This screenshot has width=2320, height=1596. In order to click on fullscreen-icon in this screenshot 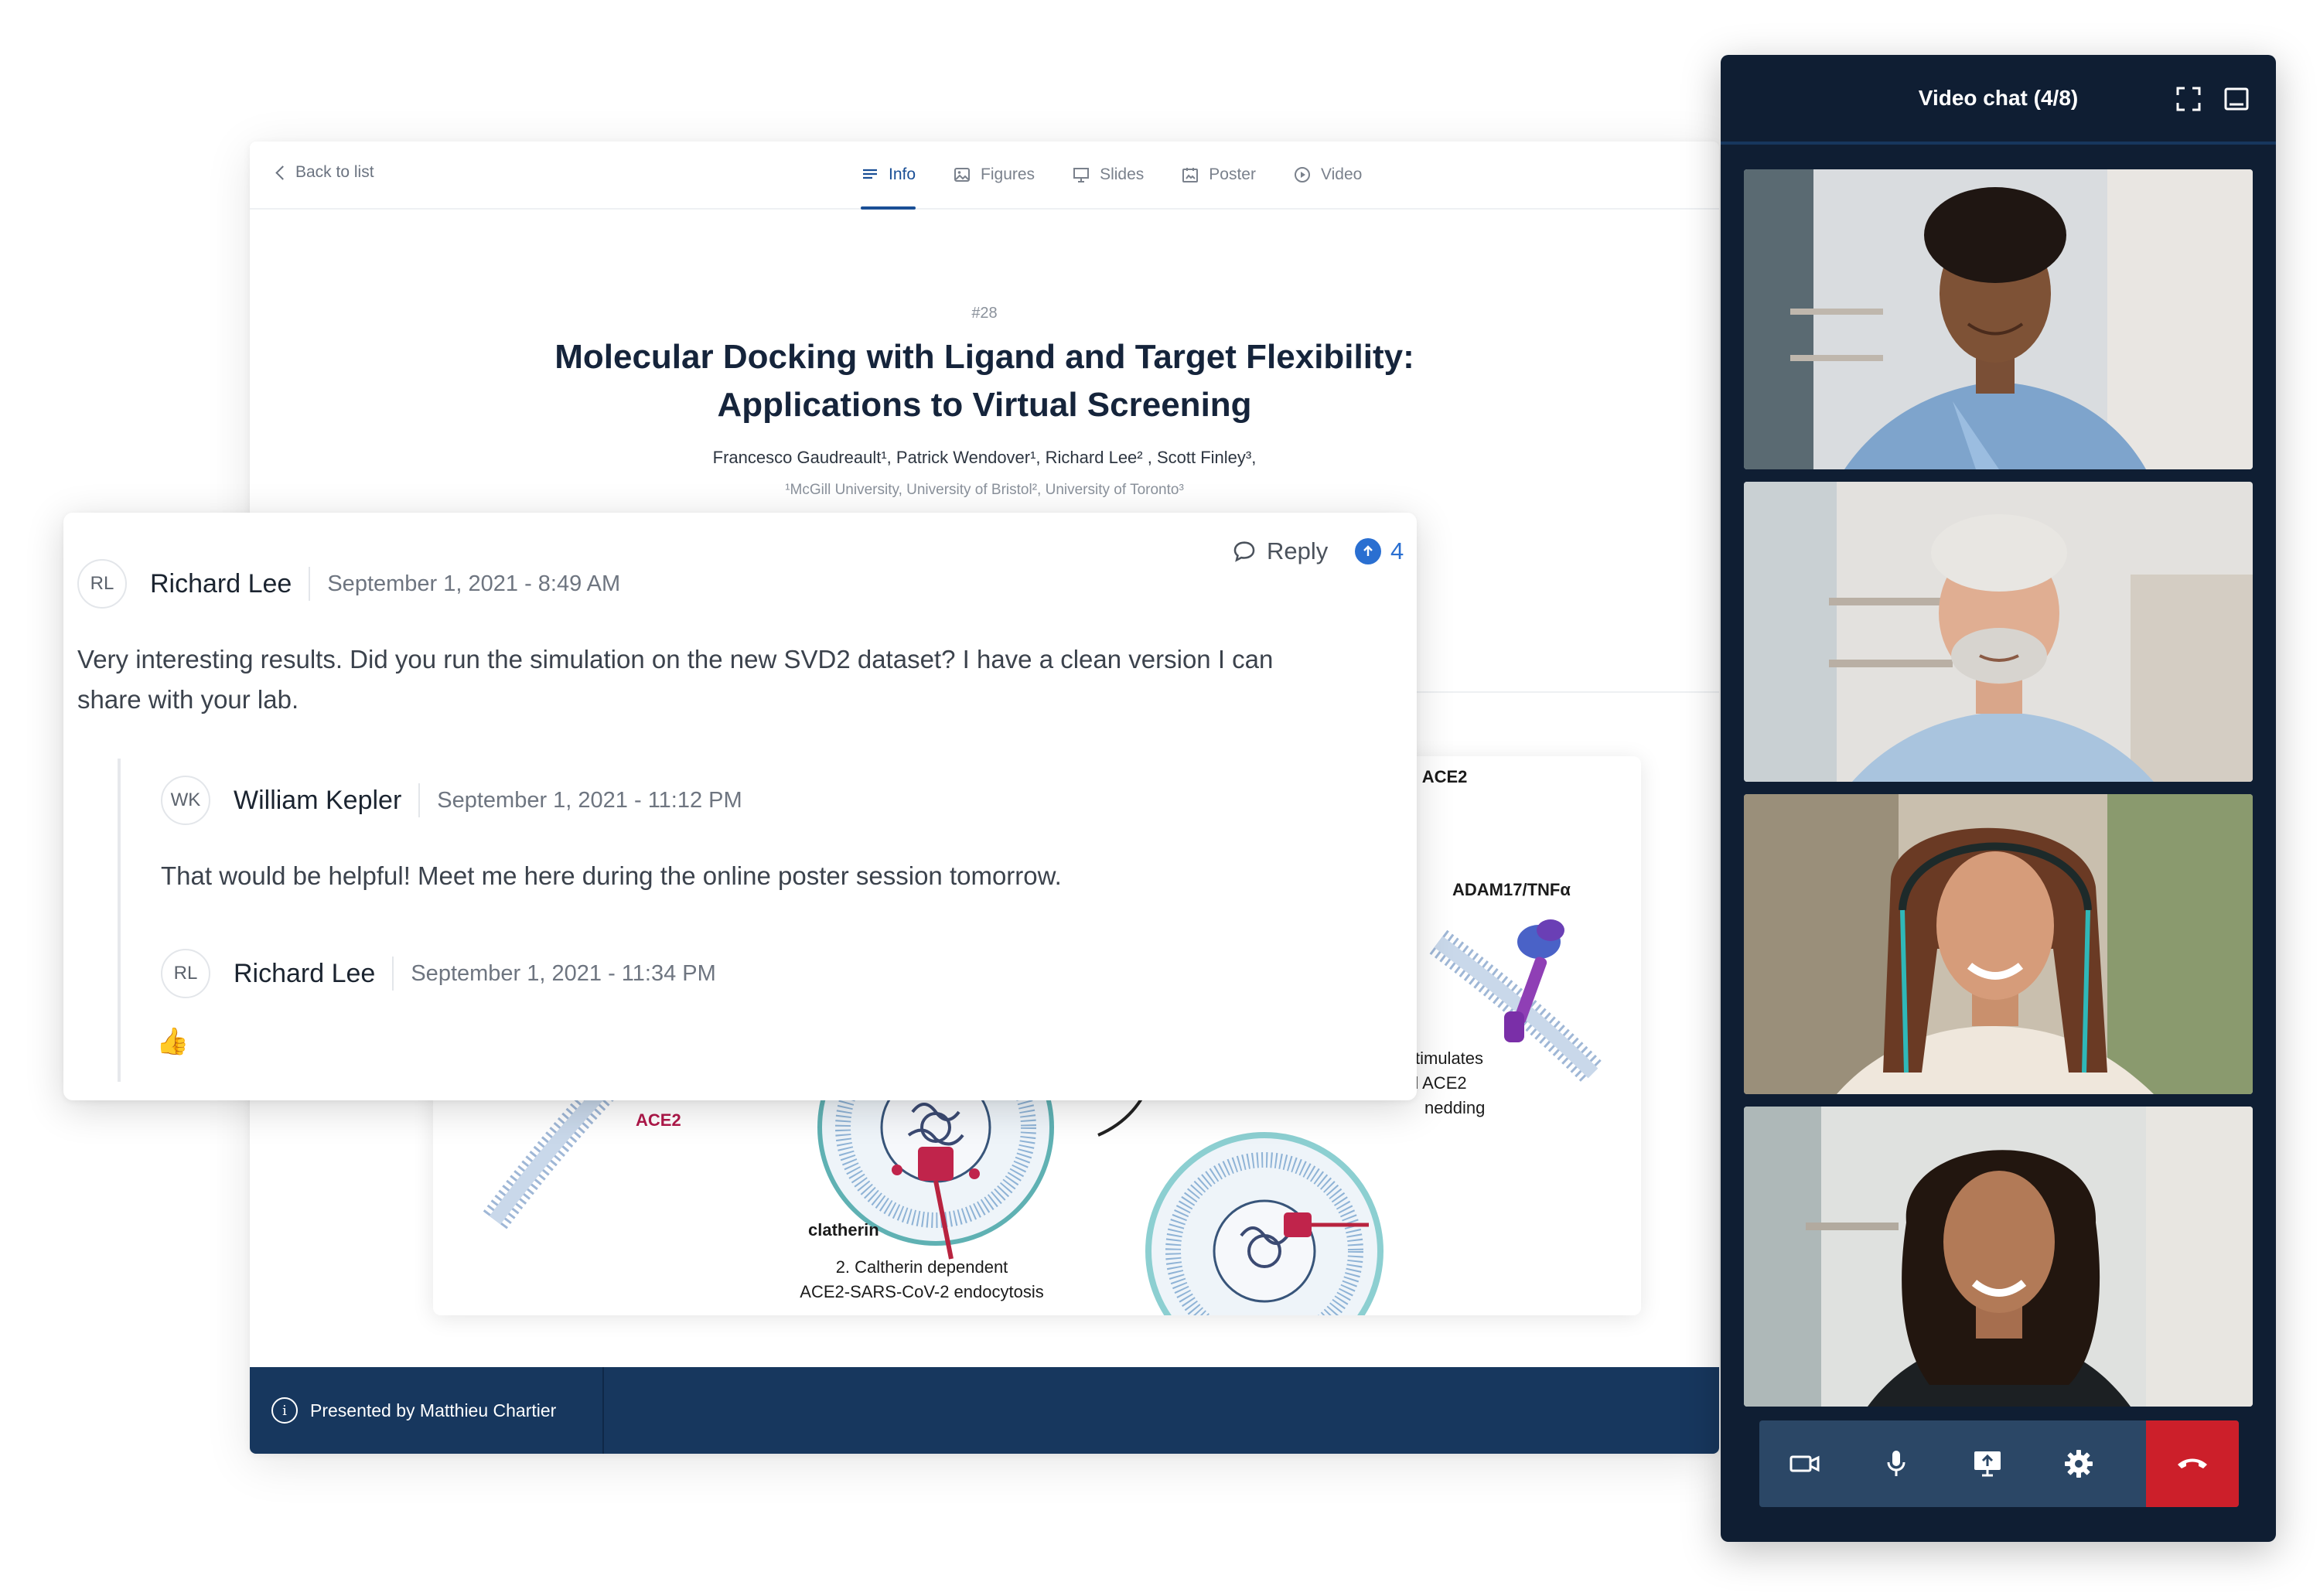, I will do `click(2188, 99)`.